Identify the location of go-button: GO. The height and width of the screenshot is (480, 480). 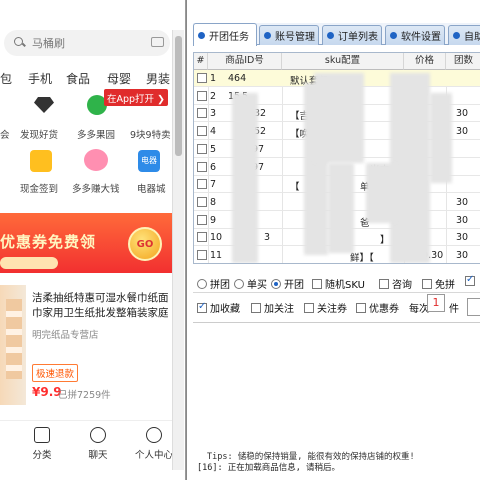
(145, 244).